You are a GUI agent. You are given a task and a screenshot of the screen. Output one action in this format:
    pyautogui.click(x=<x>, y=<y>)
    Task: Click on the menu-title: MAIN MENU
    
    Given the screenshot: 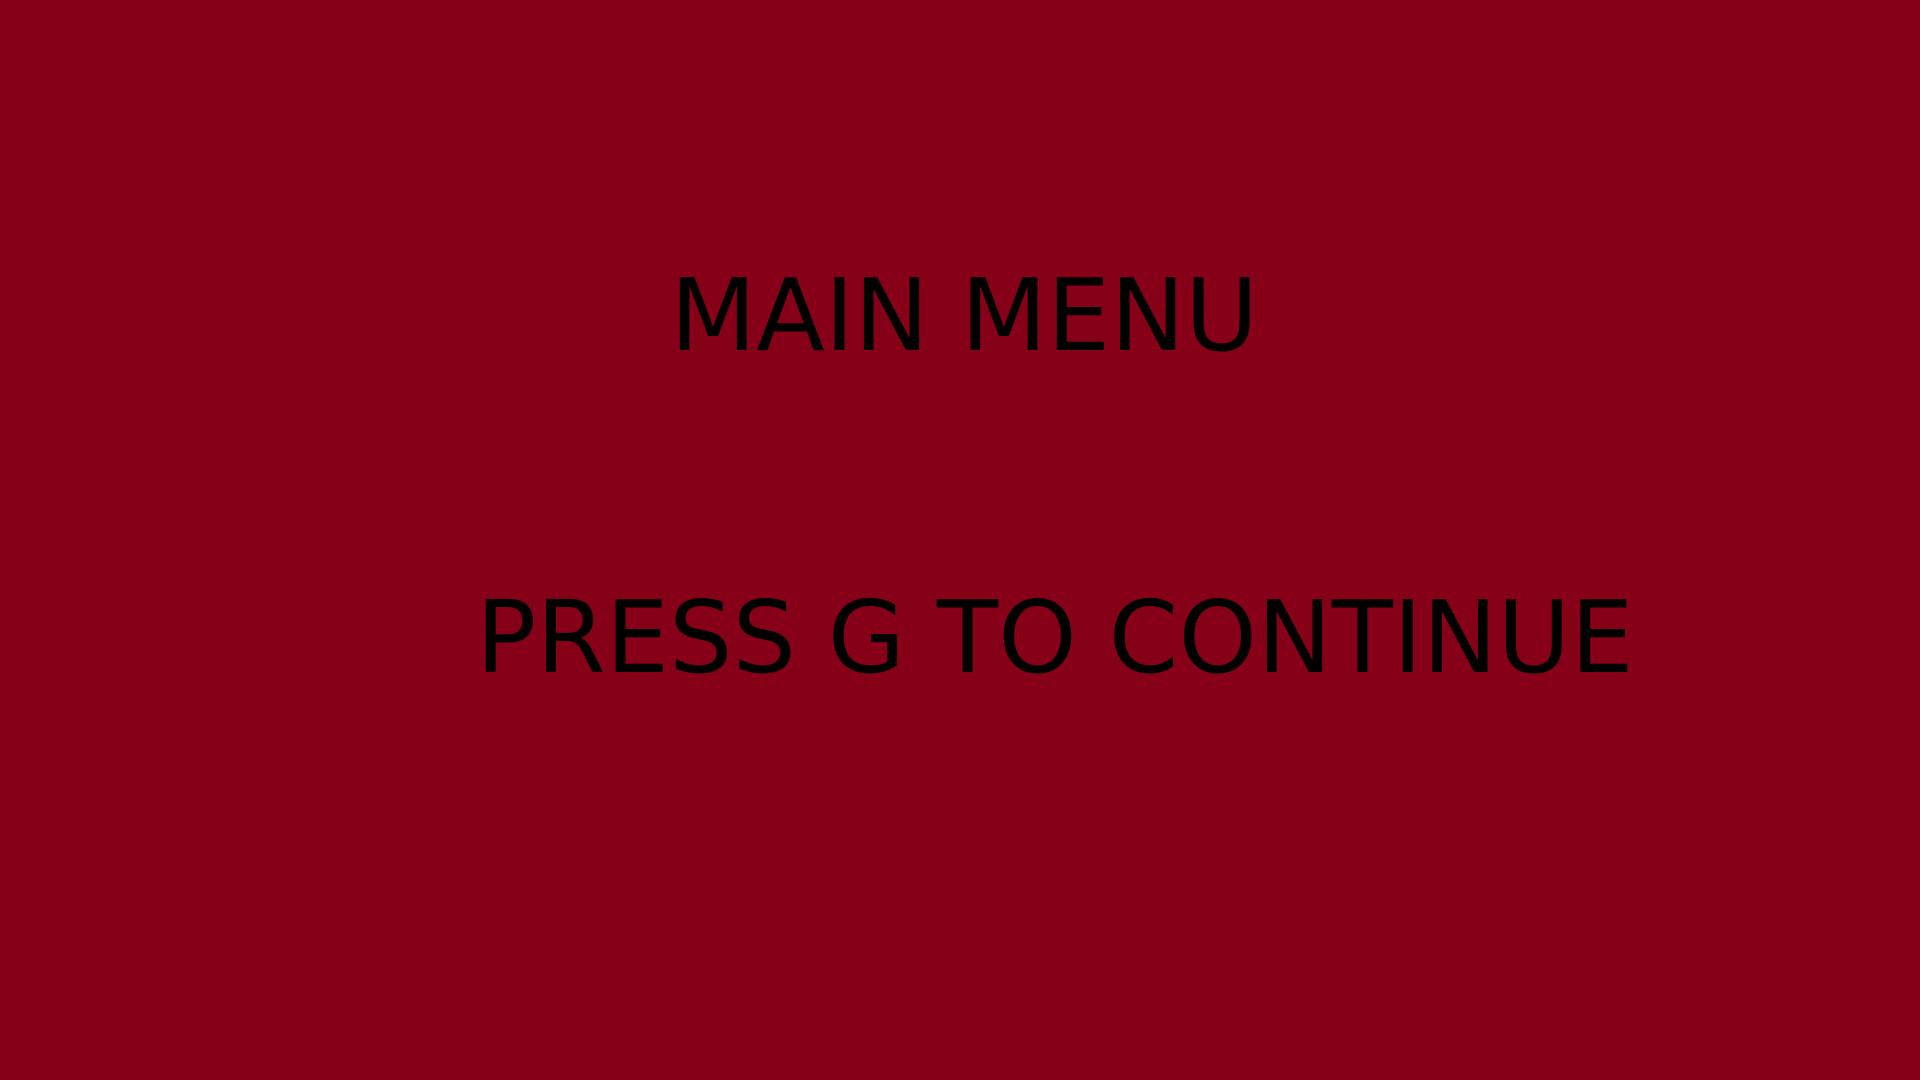 What is the action you would take?
    pyautogui.click(x=964, y=315)
    